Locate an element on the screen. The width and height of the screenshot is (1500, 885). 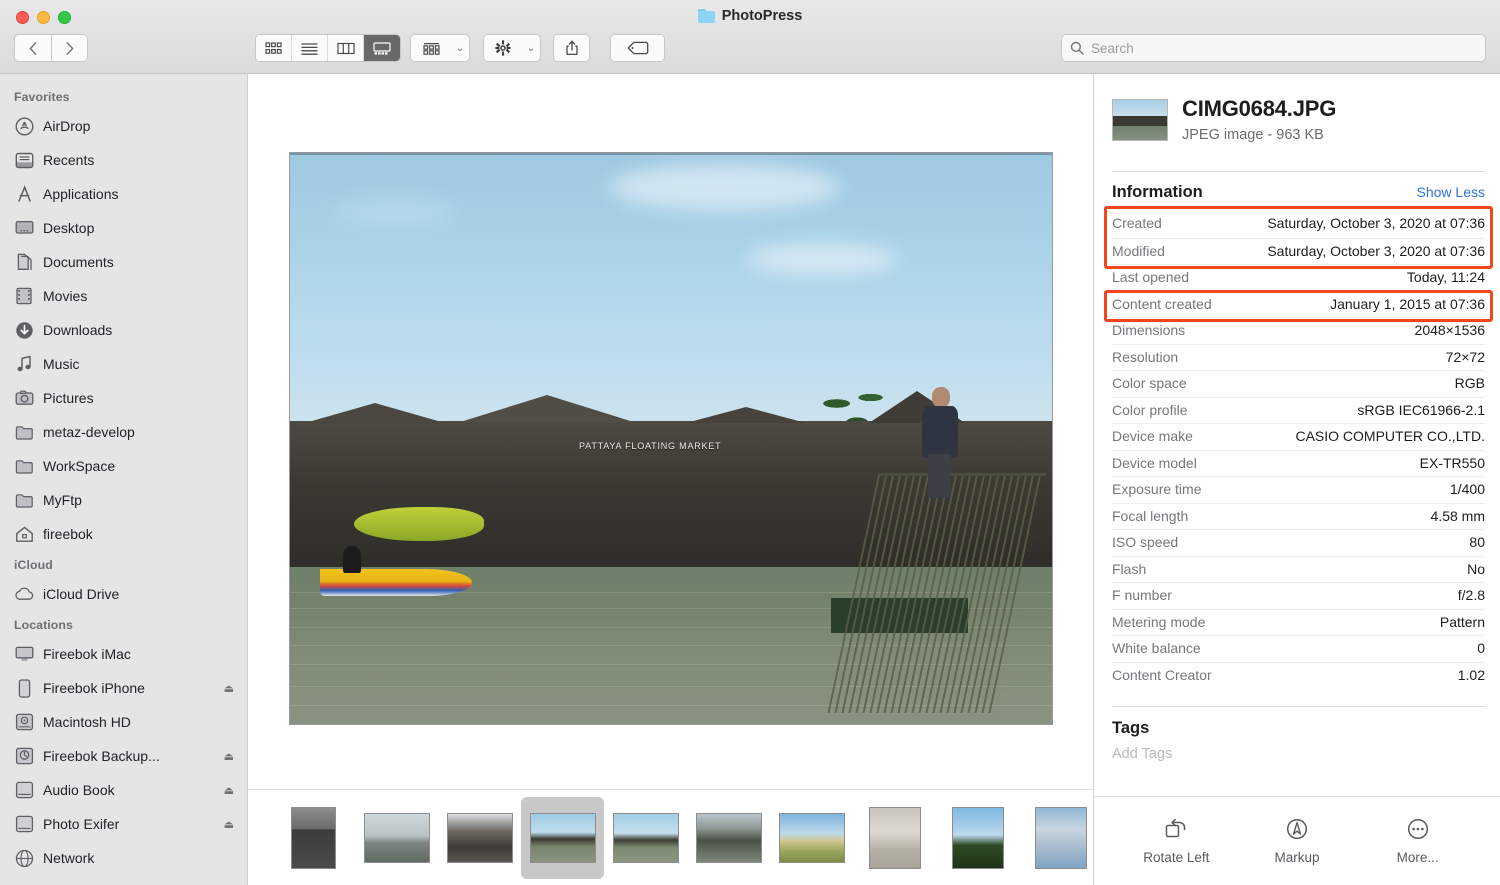
photo-cloud is located at coordinates (395, 211).